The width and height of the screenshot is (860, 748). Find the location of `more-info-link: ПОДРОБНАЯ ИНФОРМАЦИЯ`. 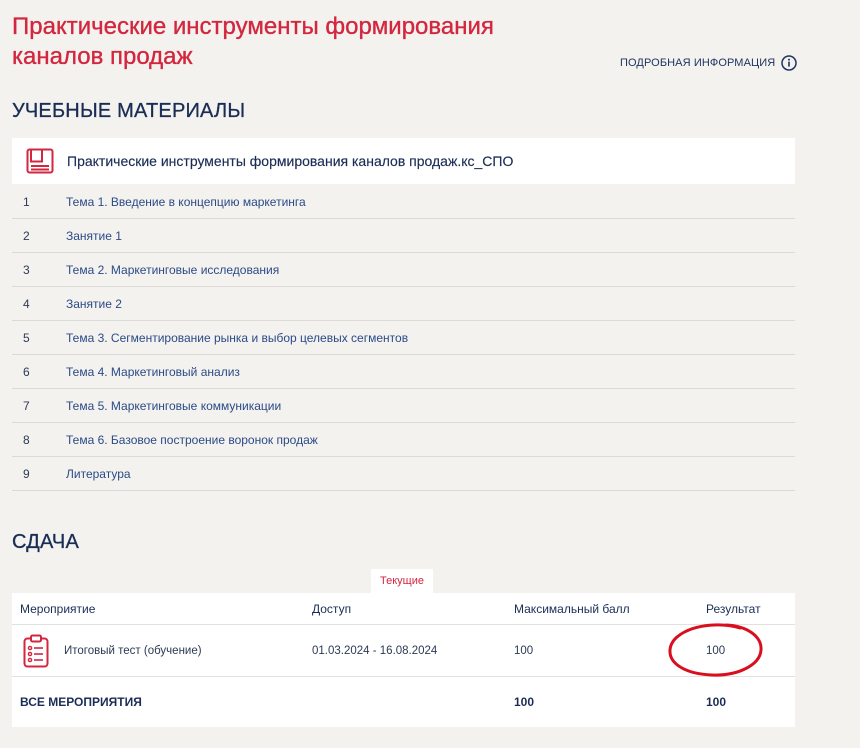

more-info-link: ПОДРОБНАЯ ИНФОРМАЦИЯ is located at coordinates (709, 63).